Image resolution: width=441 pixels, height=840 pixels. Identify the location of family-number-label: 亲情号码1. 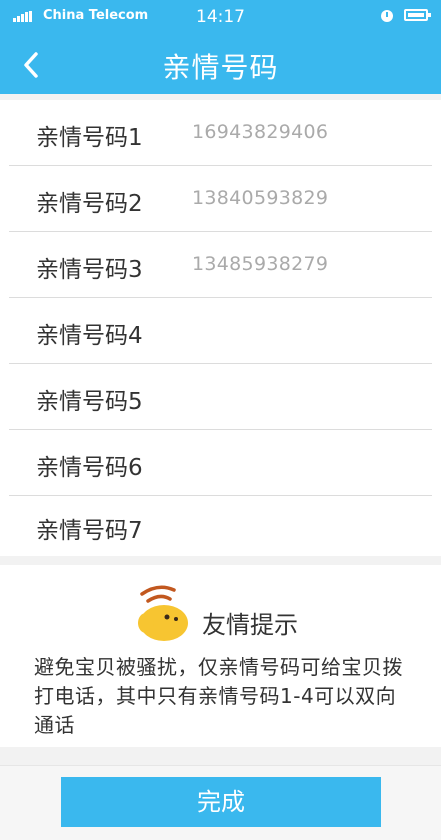
(89, 138).